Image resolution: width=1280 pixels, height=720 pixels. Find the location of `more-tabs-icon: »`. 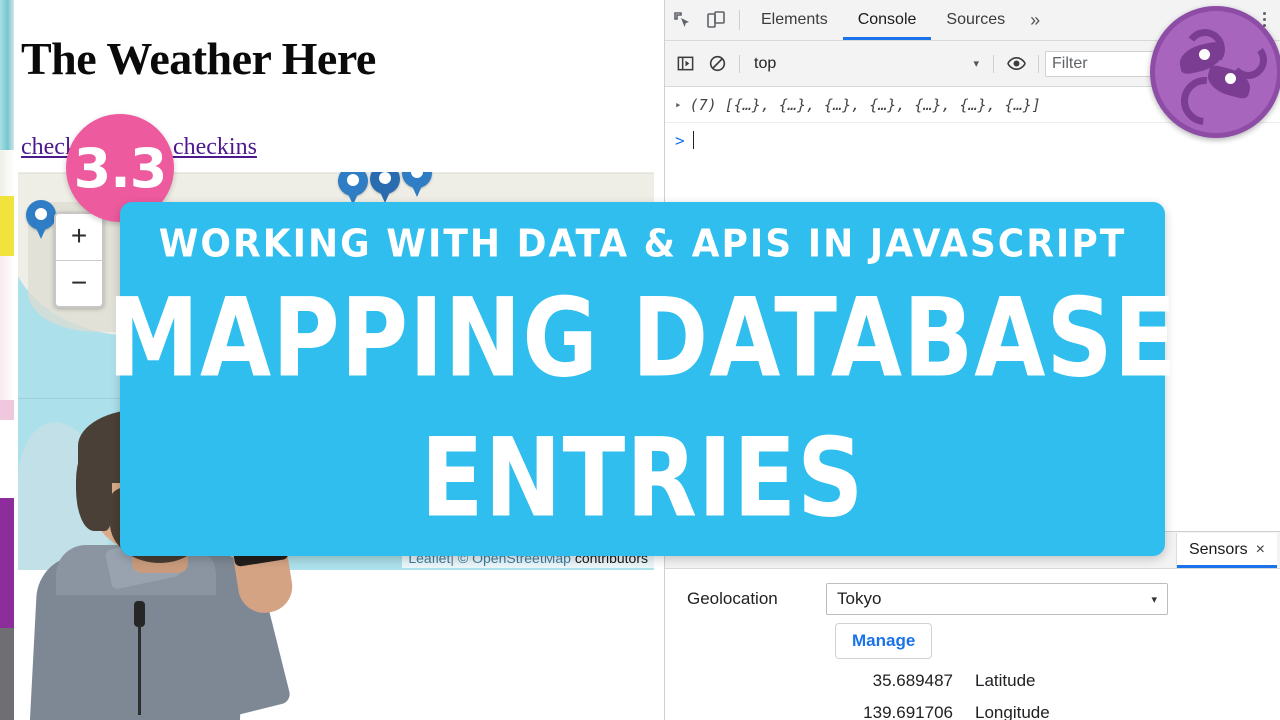

more-tabs-icon: » is located at coordinates (1035, 20).